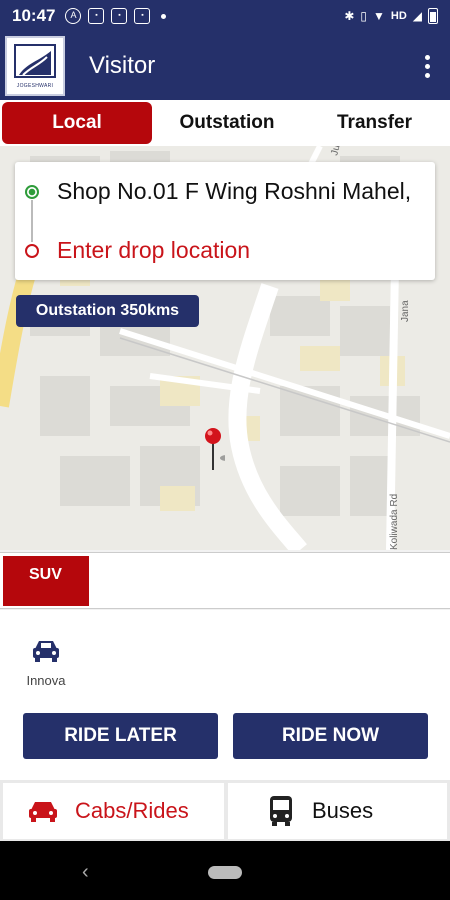 Image resolution: width=450 pixels, height=900 pixels. Describe the element at coordinates (122, 65) in the screenshot. I see `app-title: Visitor` at that location.